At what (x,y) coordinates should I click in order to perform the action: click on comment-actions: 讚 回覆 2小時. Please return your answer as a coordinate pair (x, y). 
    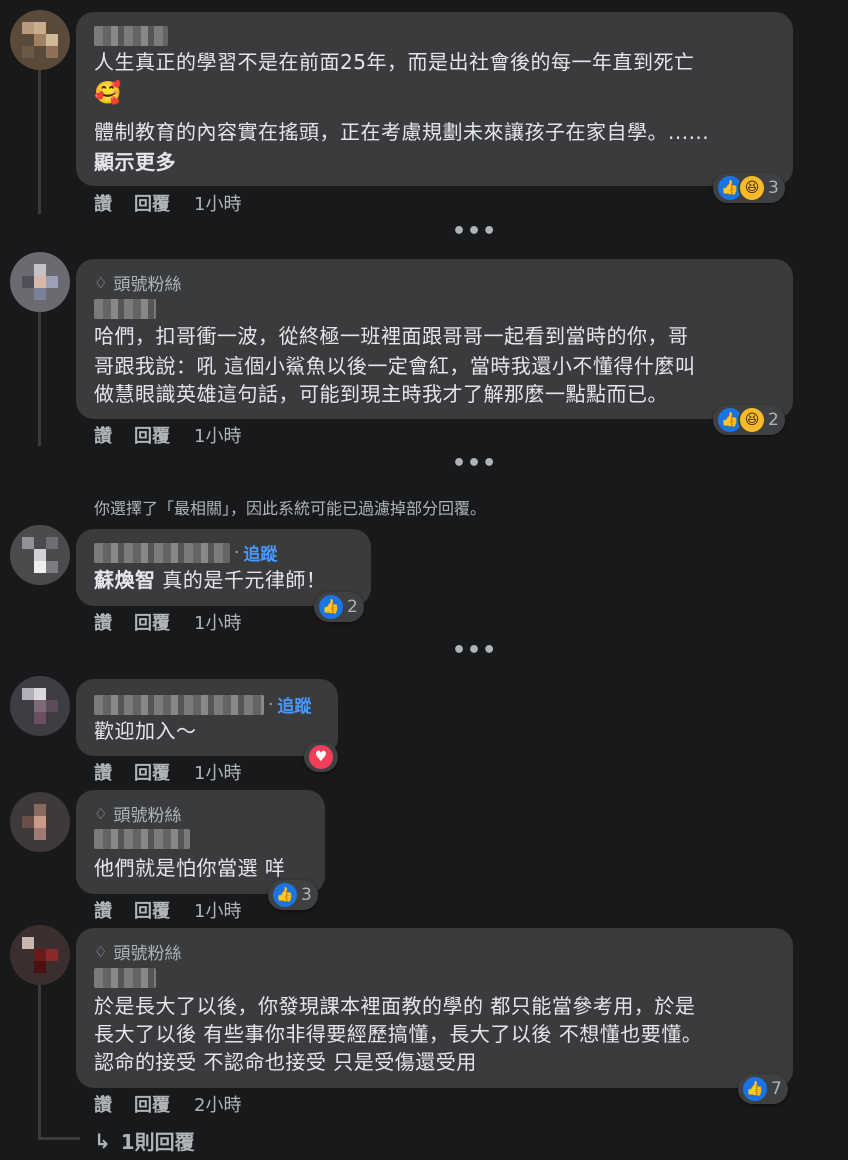
    Looking at the image, I should click on (167, 1104).